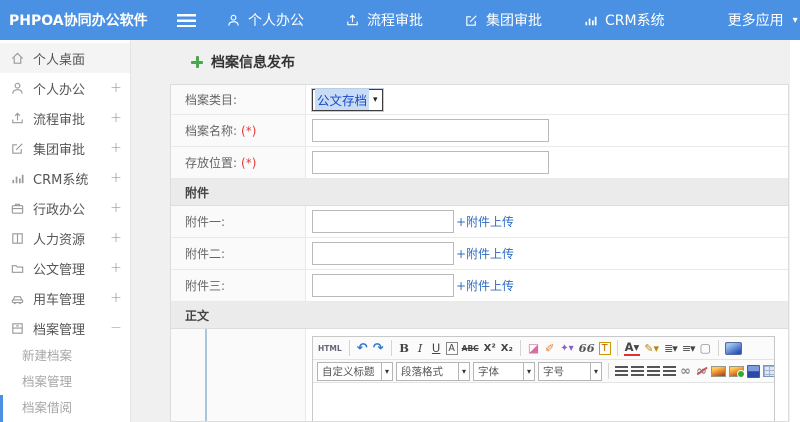 The image size is (800, 422). I want to click on align-justify-icon, so click(669, 371).